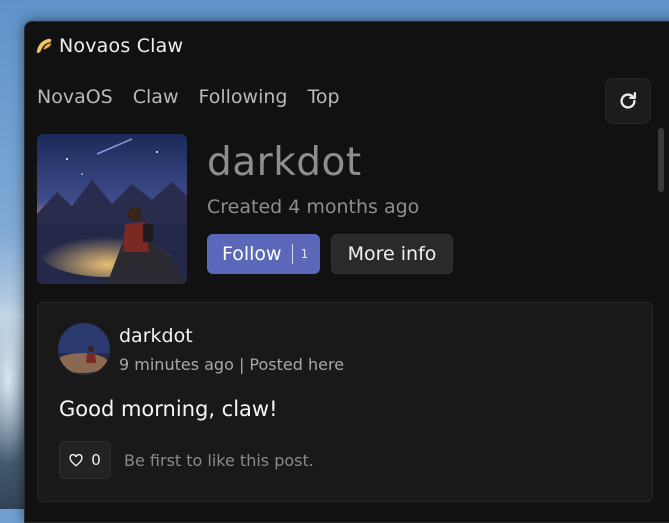  Describe the element at coordinates (121, 46) in the screenshot. I see `window-title: Novaos Claw` at that location.